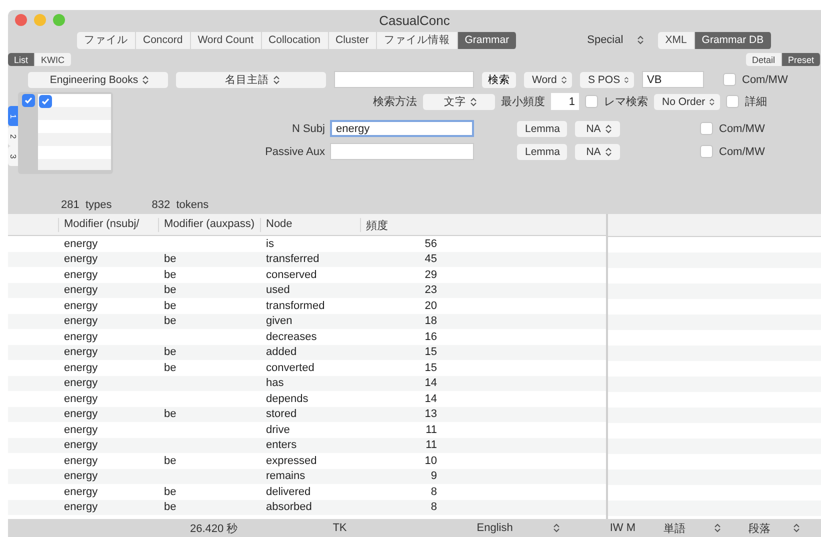 The height and width of the screenshot is (537, 821). What do you see at coordinates (209, 225) in the screenshot?
I see `column-header: Modifier (auxpass)` at bounding box center [209, 225].